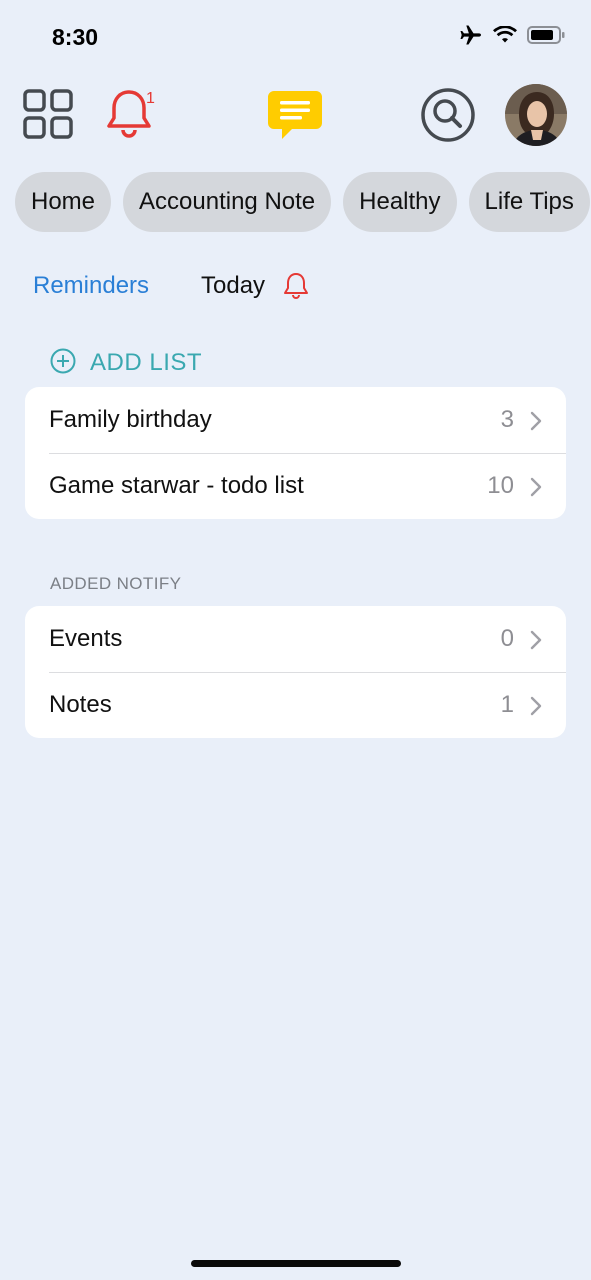  What do you see at coordinates (295, 639) in the screenshot?
I see `list-item: Events 0` at bounding box center [295, 639].